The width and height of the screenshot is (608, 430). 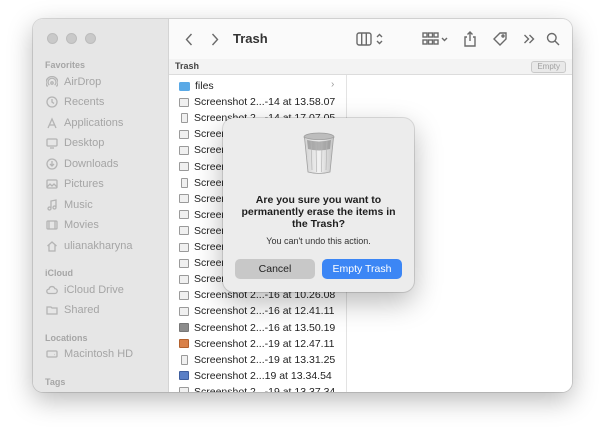 I want to click on file-row: Screenshot 2...-14 at 13.58.07, so click(x=257, y=102).